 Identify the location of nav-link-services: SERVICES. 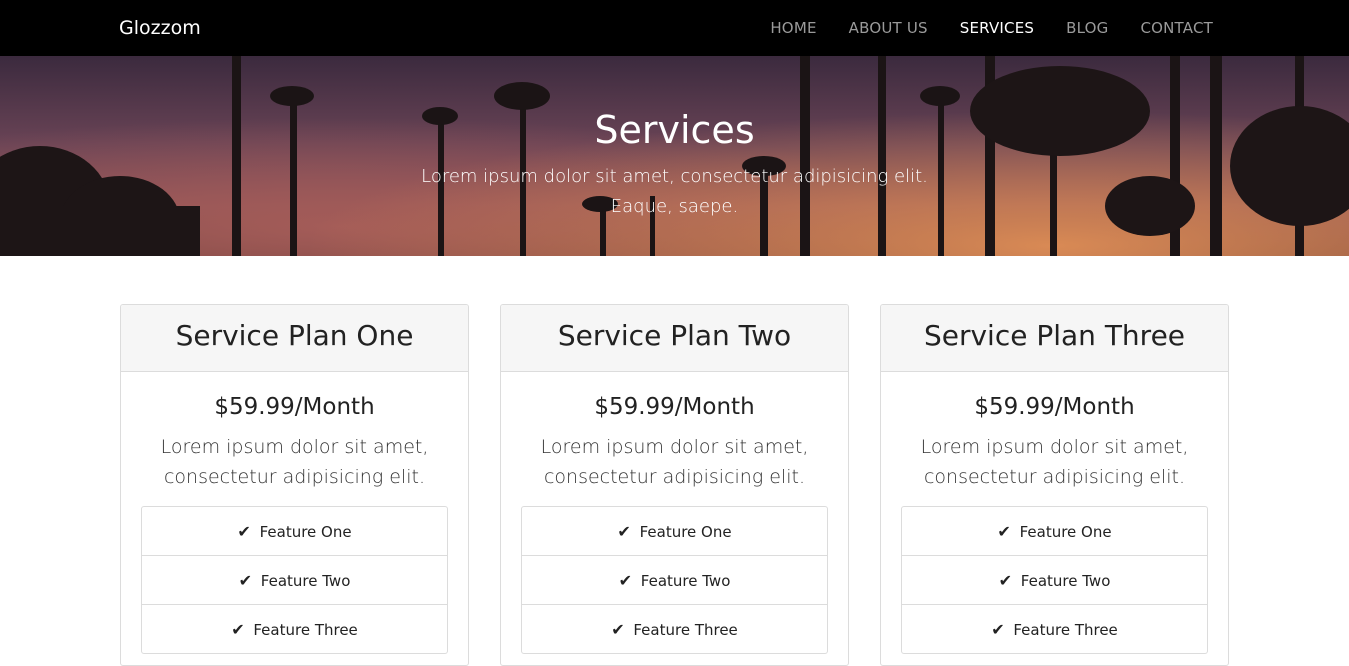
(997, 28).